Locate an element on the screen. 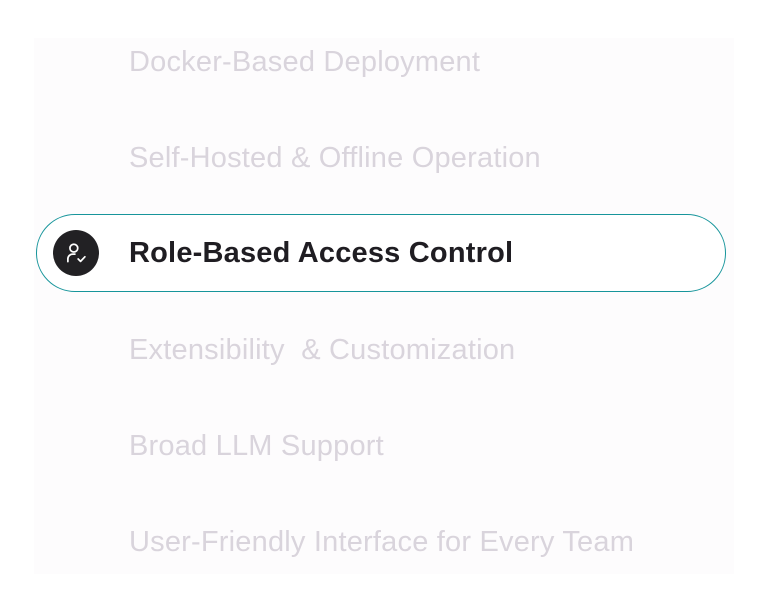  feature-label: Extensibility & Customization is located at coordinates (322, 349).